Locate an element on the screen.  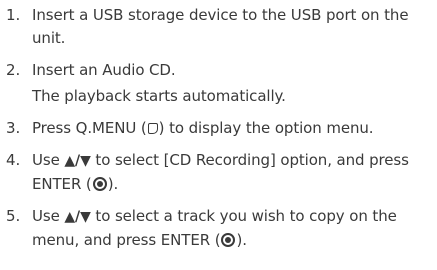
q-menu-icon is located at coordinates (152, 128).